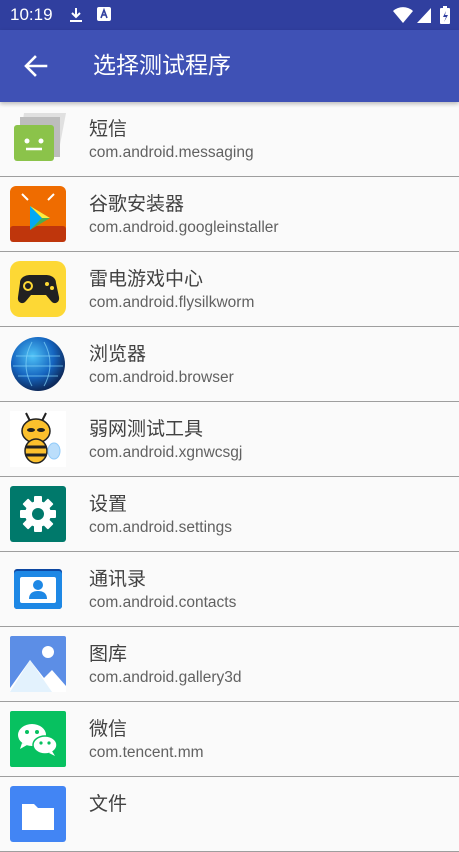  I want to click on gamepad-icon, so click(38, 289).